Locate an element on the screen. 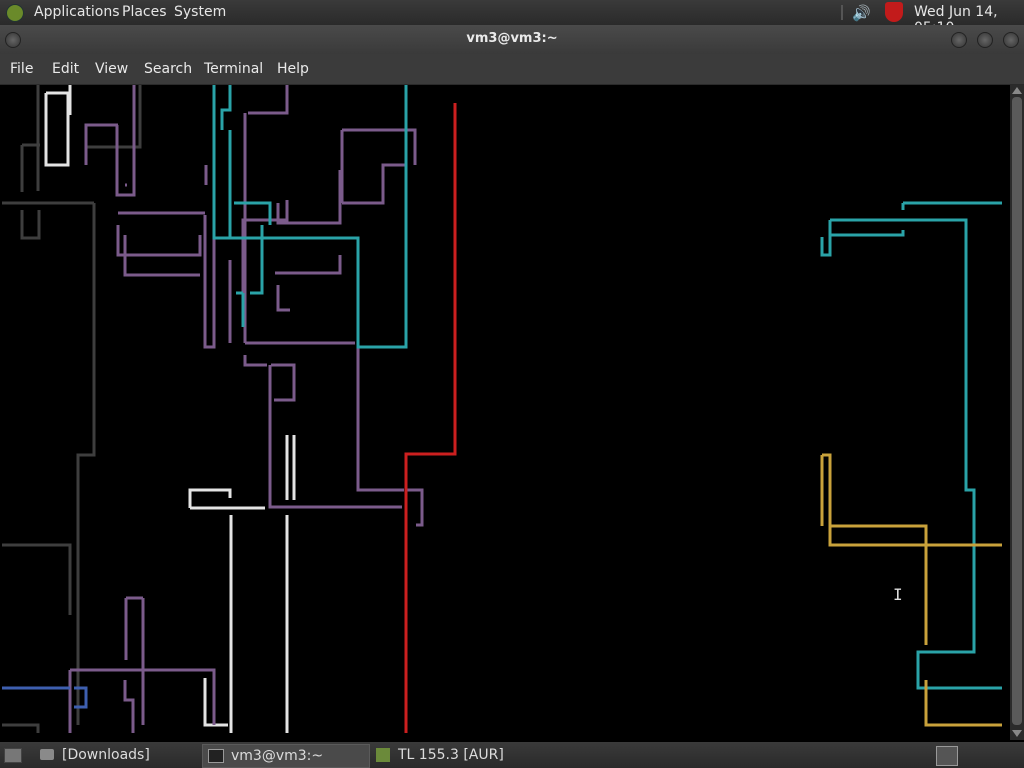  scroll-up-icon is located at coordinates (1017, 90).